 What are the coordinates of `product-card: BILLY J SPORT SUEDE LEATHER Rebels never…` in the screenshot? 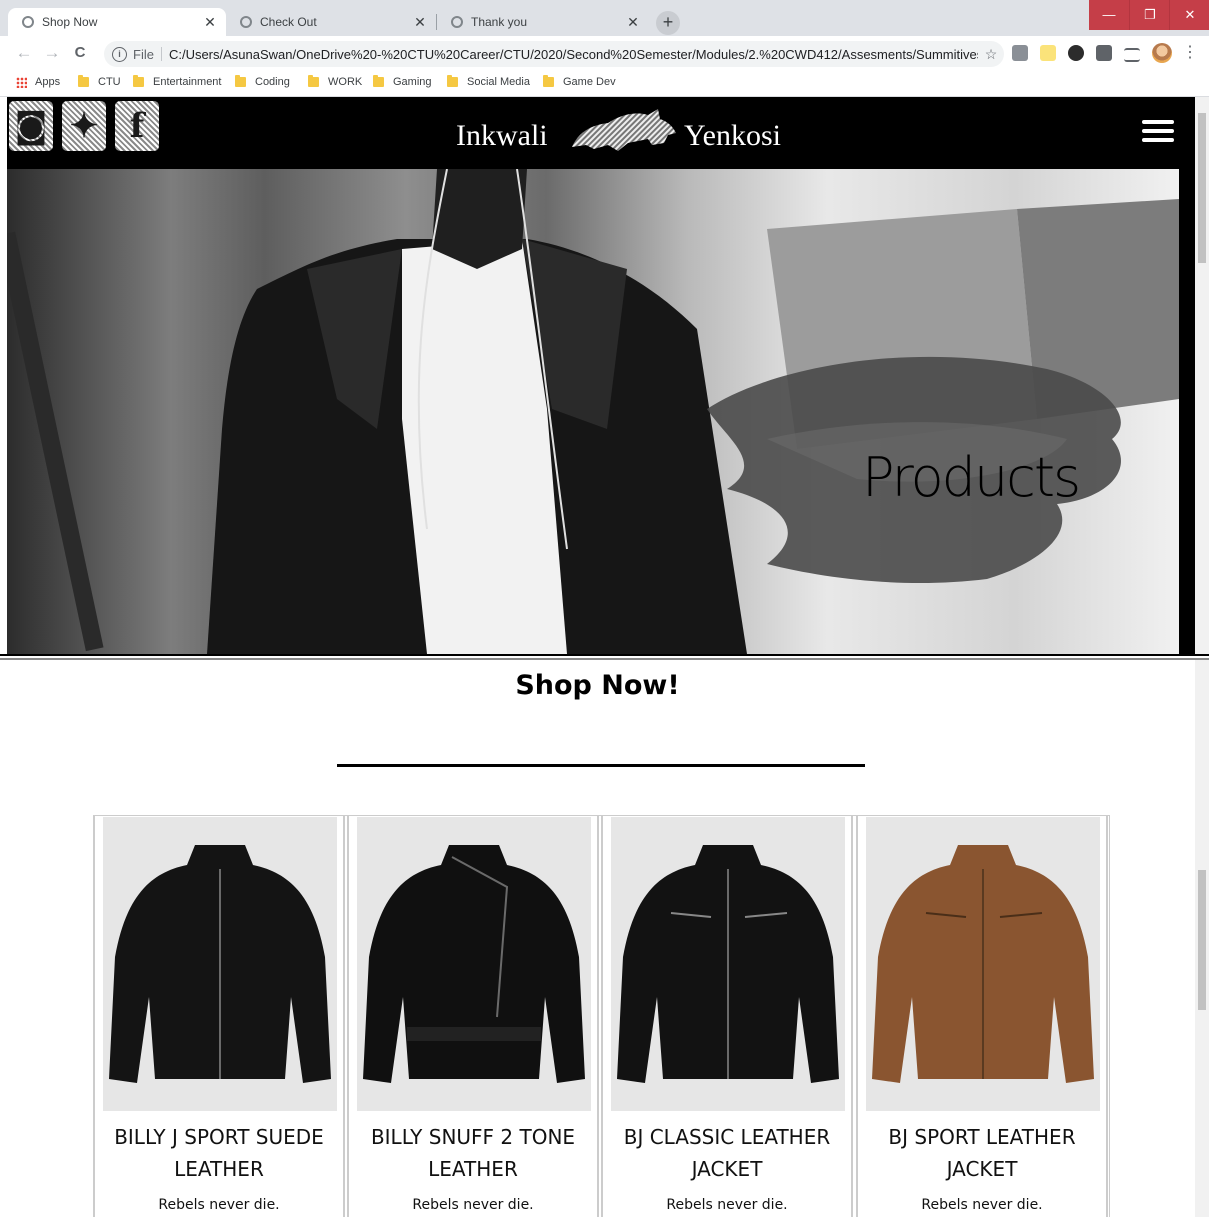 It's located at (219, 1016).